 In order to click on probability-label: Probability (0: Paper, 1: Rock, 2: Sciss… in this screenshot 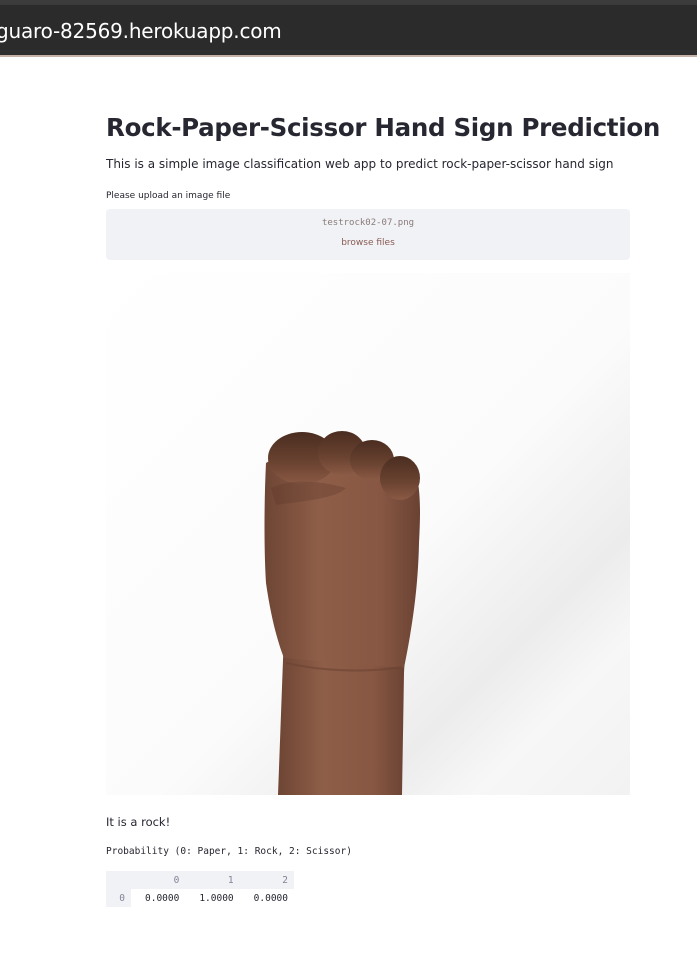, I will do `click(229, 851)`.